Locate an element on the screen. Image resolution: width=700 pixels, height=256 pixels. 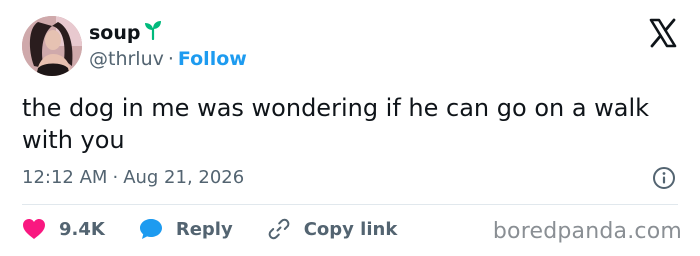
reply-label: Reply is located at coordinates (204, 229).